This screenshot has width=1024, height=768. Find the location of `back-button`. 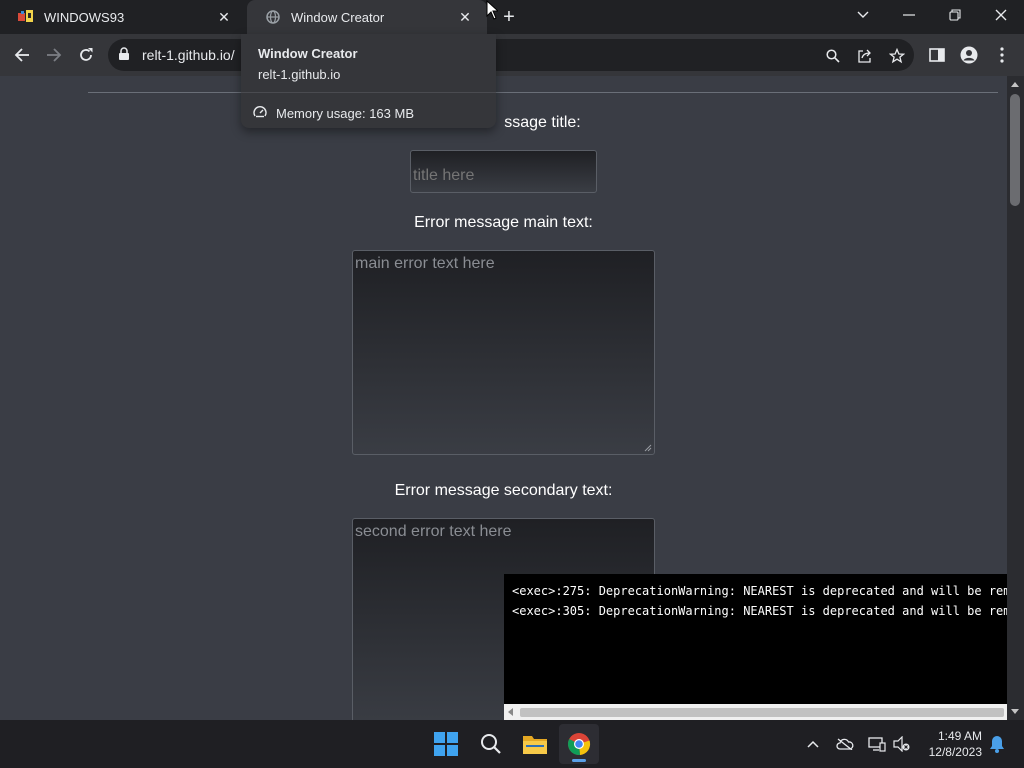

back-button is located at coordinates (22, 55).